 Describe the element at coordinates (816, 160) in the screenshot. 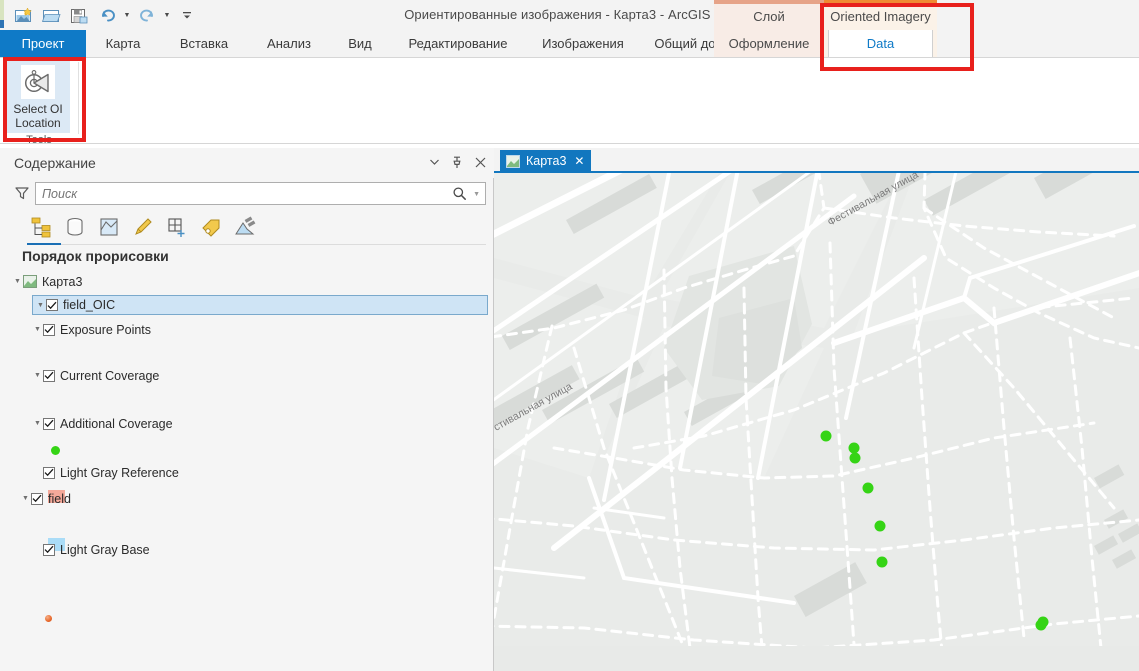

I see `map-tab-strip: Карта3 ✕` at that location.